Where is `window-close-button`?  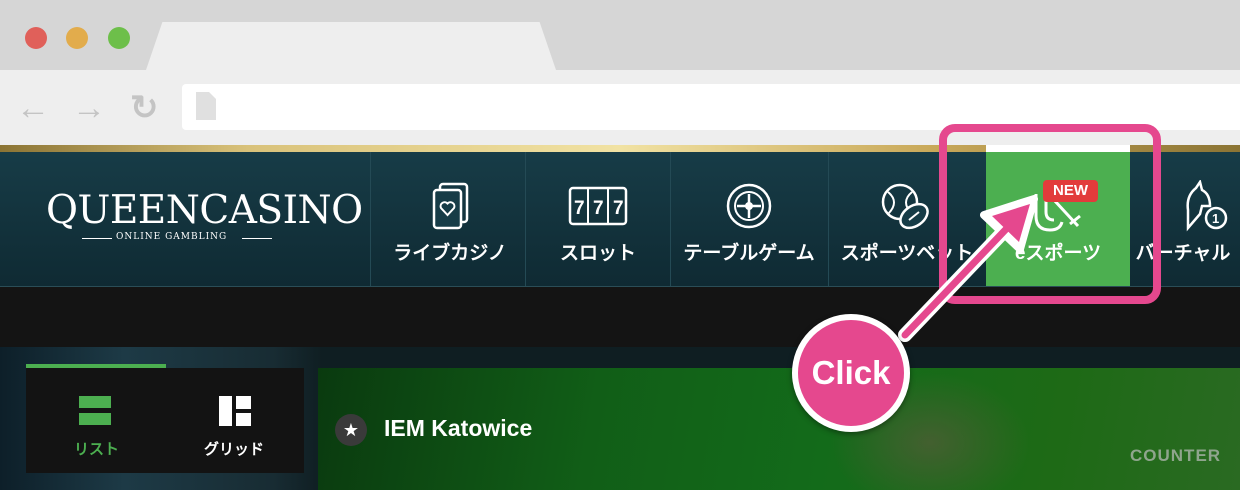 window-close-button is located at coordinates (36, 38).